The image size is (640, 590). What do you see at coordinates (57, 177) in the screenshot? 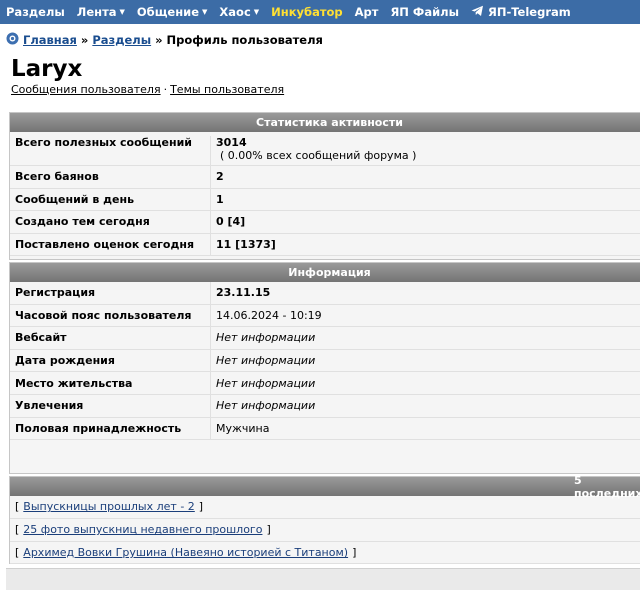
I see `row-label: Всего баянов` at bounding box center [57, 177].